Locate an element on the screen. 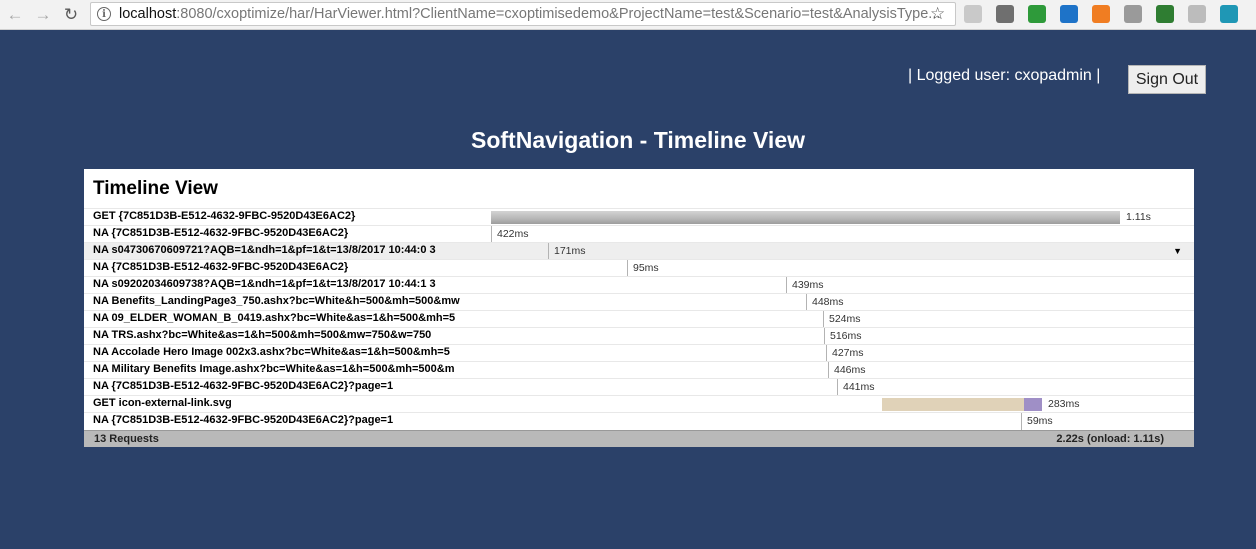  request-timeline: 1.11s is located at coordinates (842, 217).